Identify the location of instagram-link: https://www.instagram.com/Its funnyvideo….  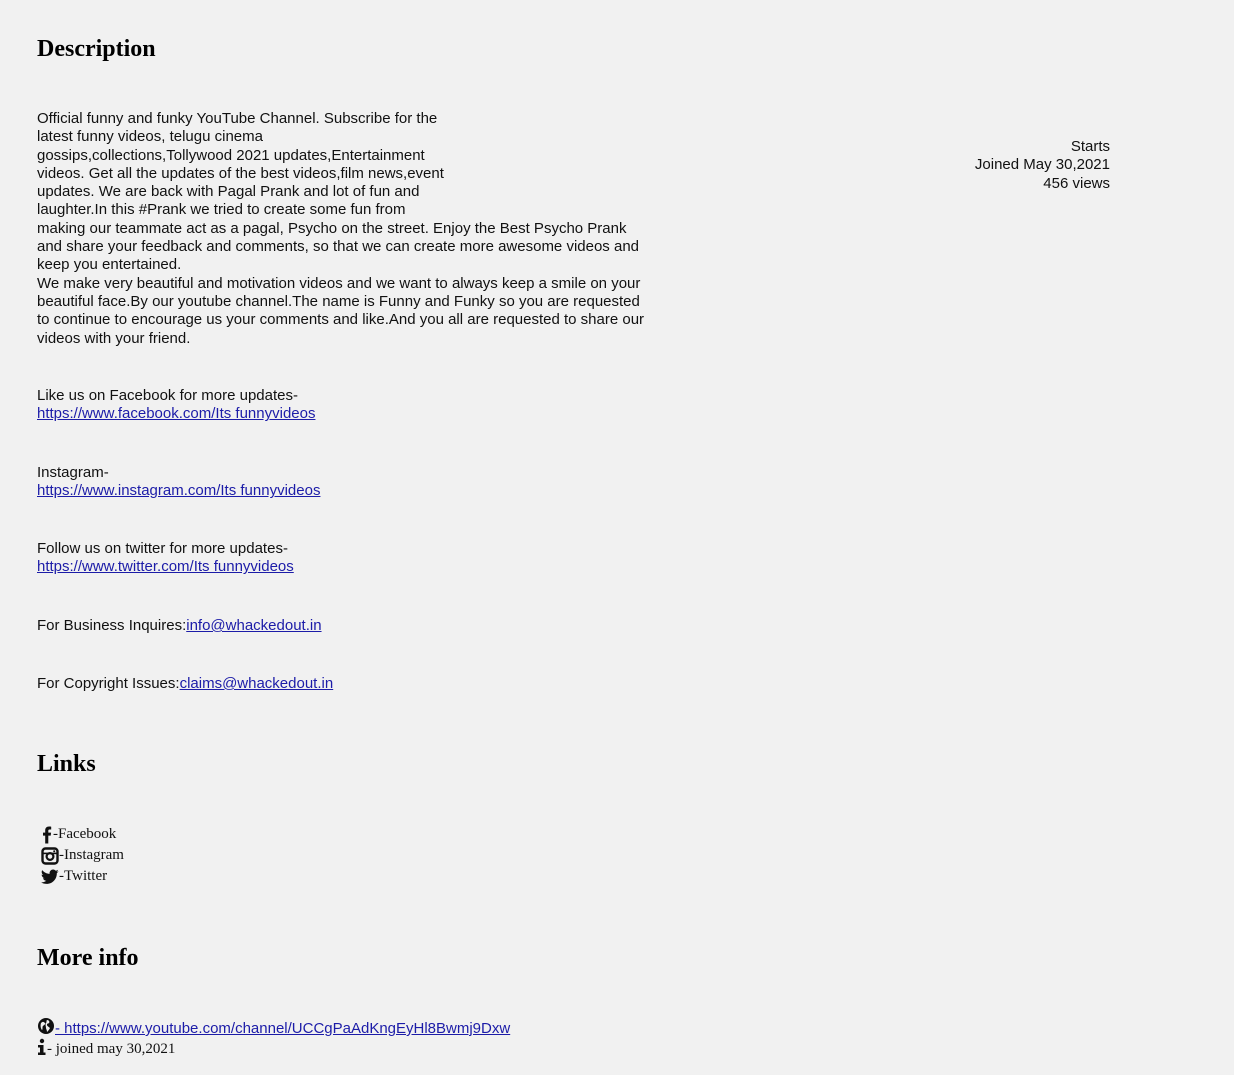
(178, 490).